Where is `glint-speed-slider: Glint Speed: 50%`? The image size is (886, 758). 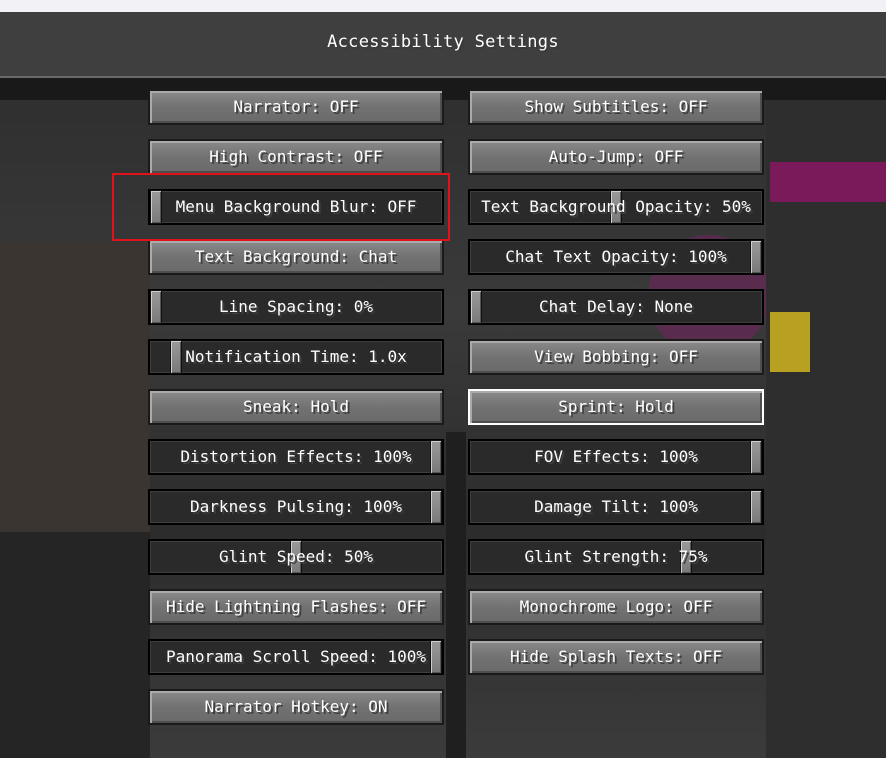
glint-speed-slider: Glint Speed: 50% is located at coordinates (296, 557).